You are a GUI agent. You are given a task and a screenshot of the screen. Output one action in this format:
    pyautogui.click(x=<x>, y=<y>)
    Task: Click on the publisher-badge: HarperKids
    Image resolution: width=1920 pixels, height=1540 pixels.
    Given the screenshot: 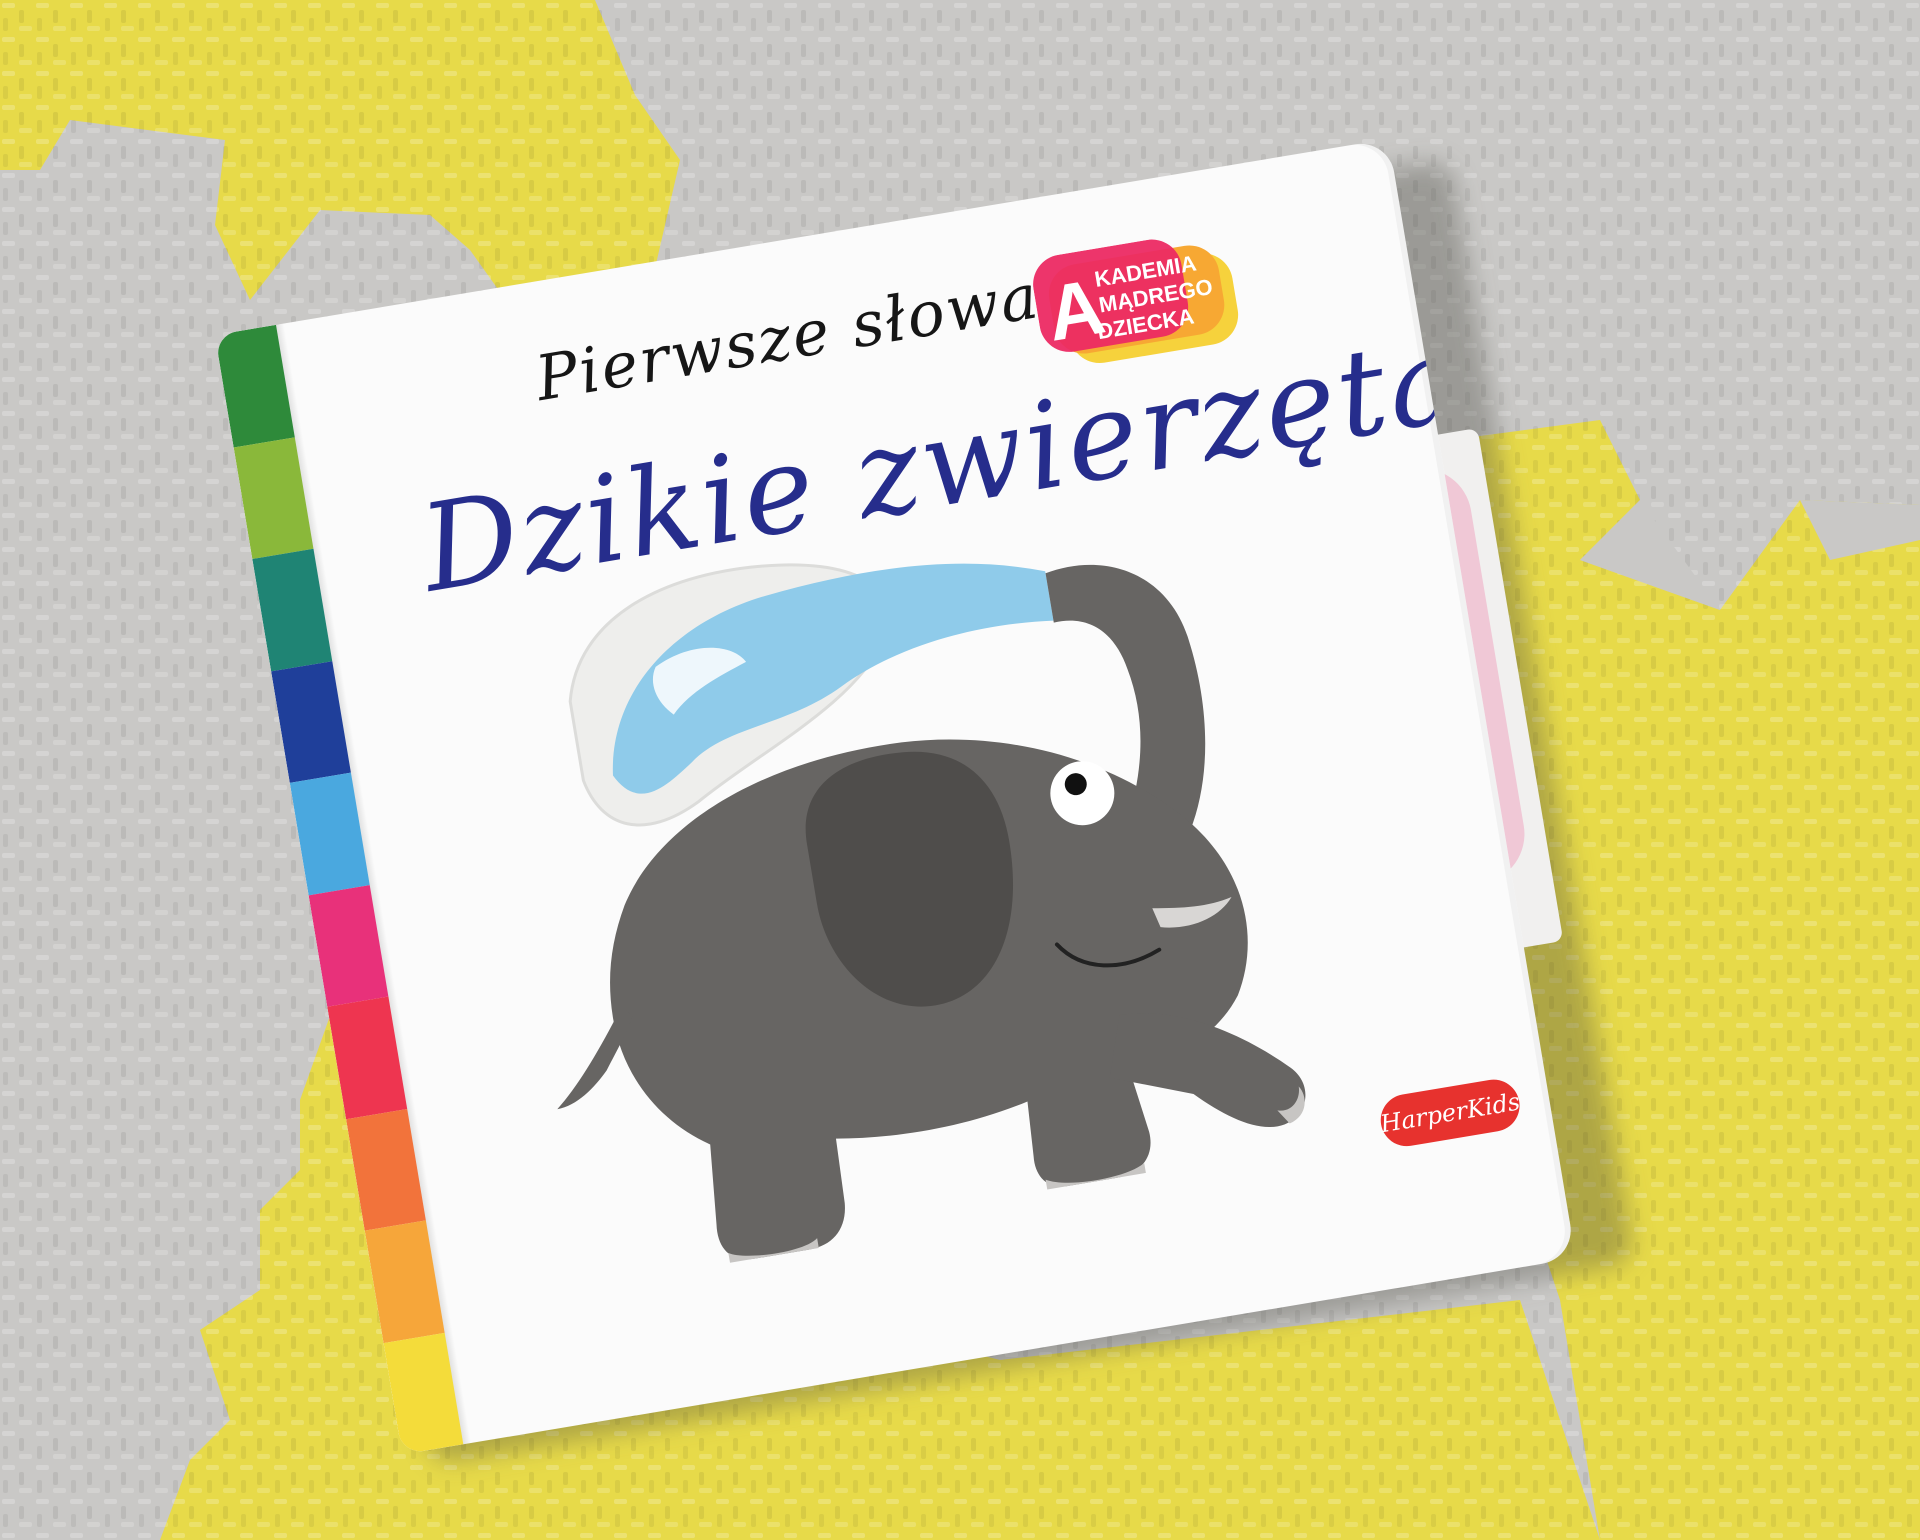 What is the action you would take?
    pyautogui.click(x=1450, y=1113)
    